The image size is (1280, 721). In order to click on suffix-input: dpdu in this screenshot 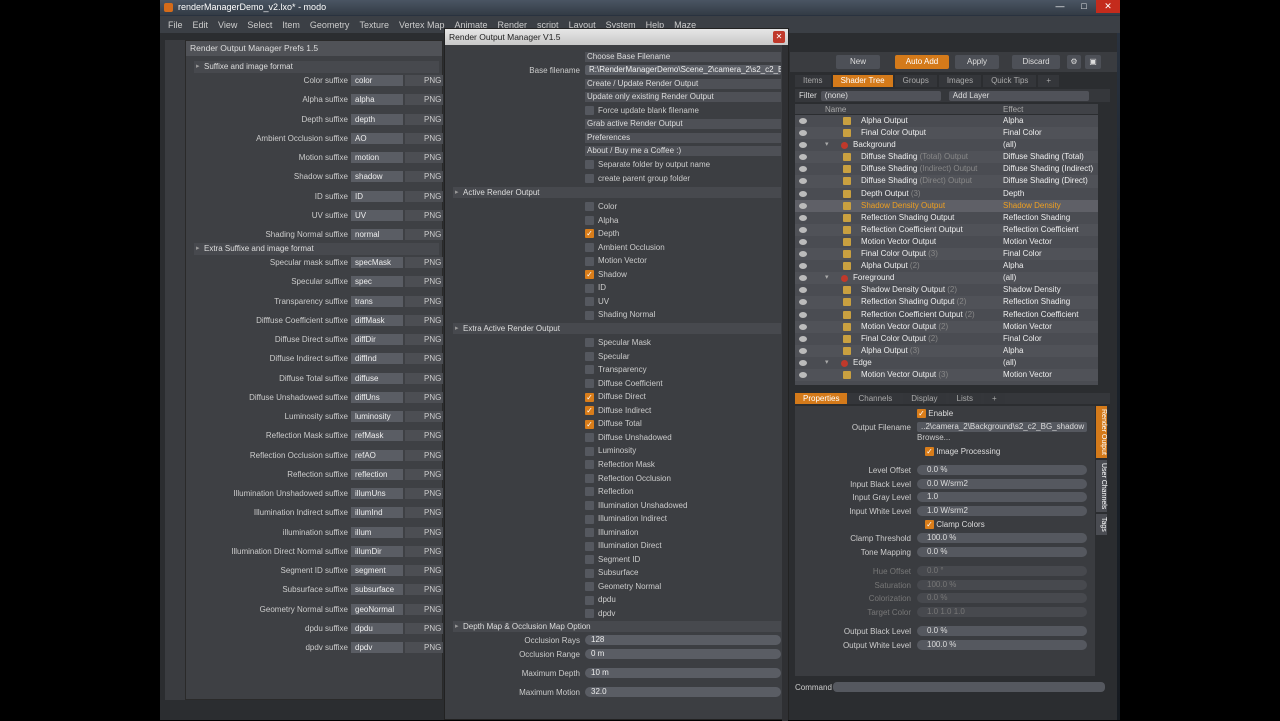, I will do `click(377, 628)`.